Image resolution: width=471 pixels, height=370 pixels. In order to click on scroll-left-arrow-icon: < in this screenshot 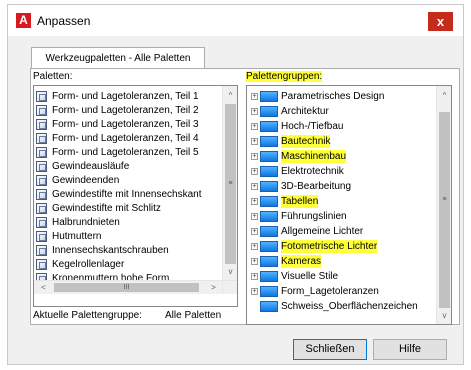, I will do `click(43, 287)`.